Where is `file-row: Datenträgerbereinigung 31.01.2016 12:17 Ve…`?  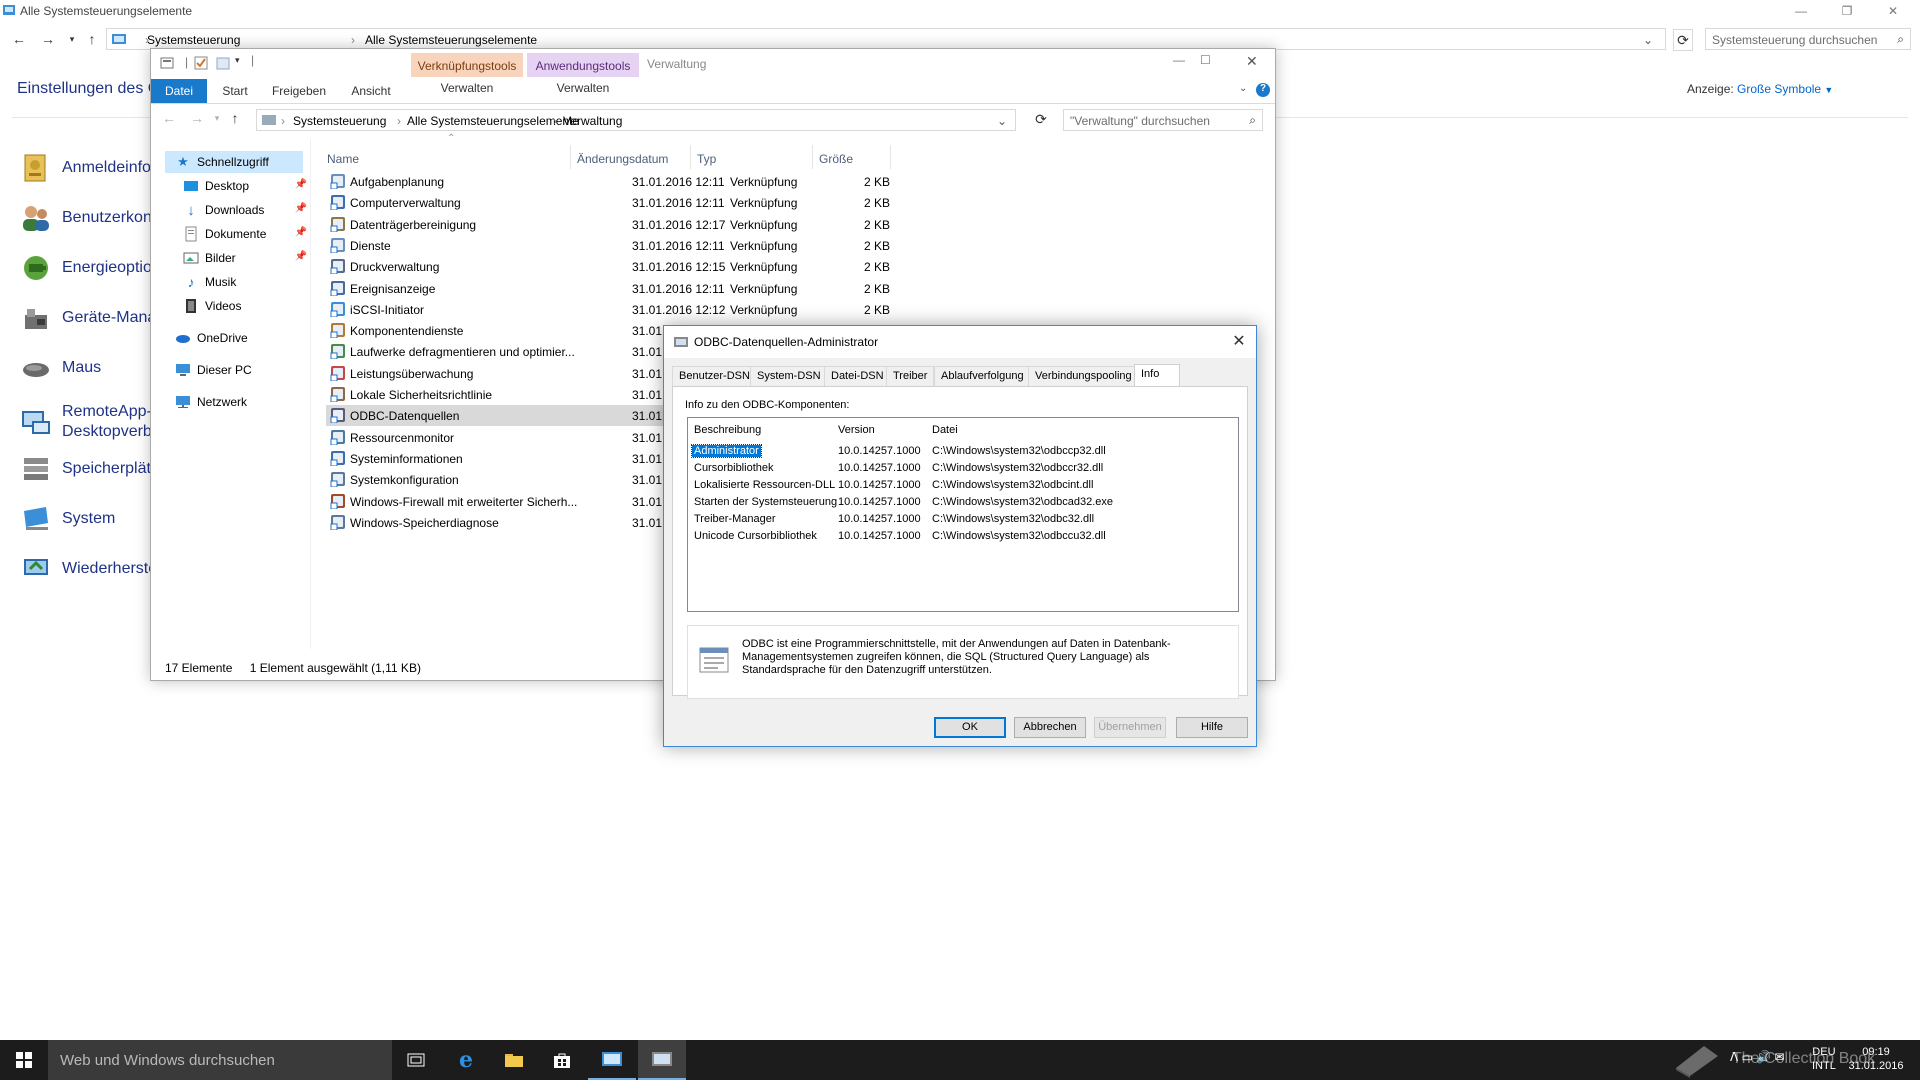 file-row: Datenträgerbereinigung 31.01.2016 12:17 Ve… is located at coordinates (626, 224).